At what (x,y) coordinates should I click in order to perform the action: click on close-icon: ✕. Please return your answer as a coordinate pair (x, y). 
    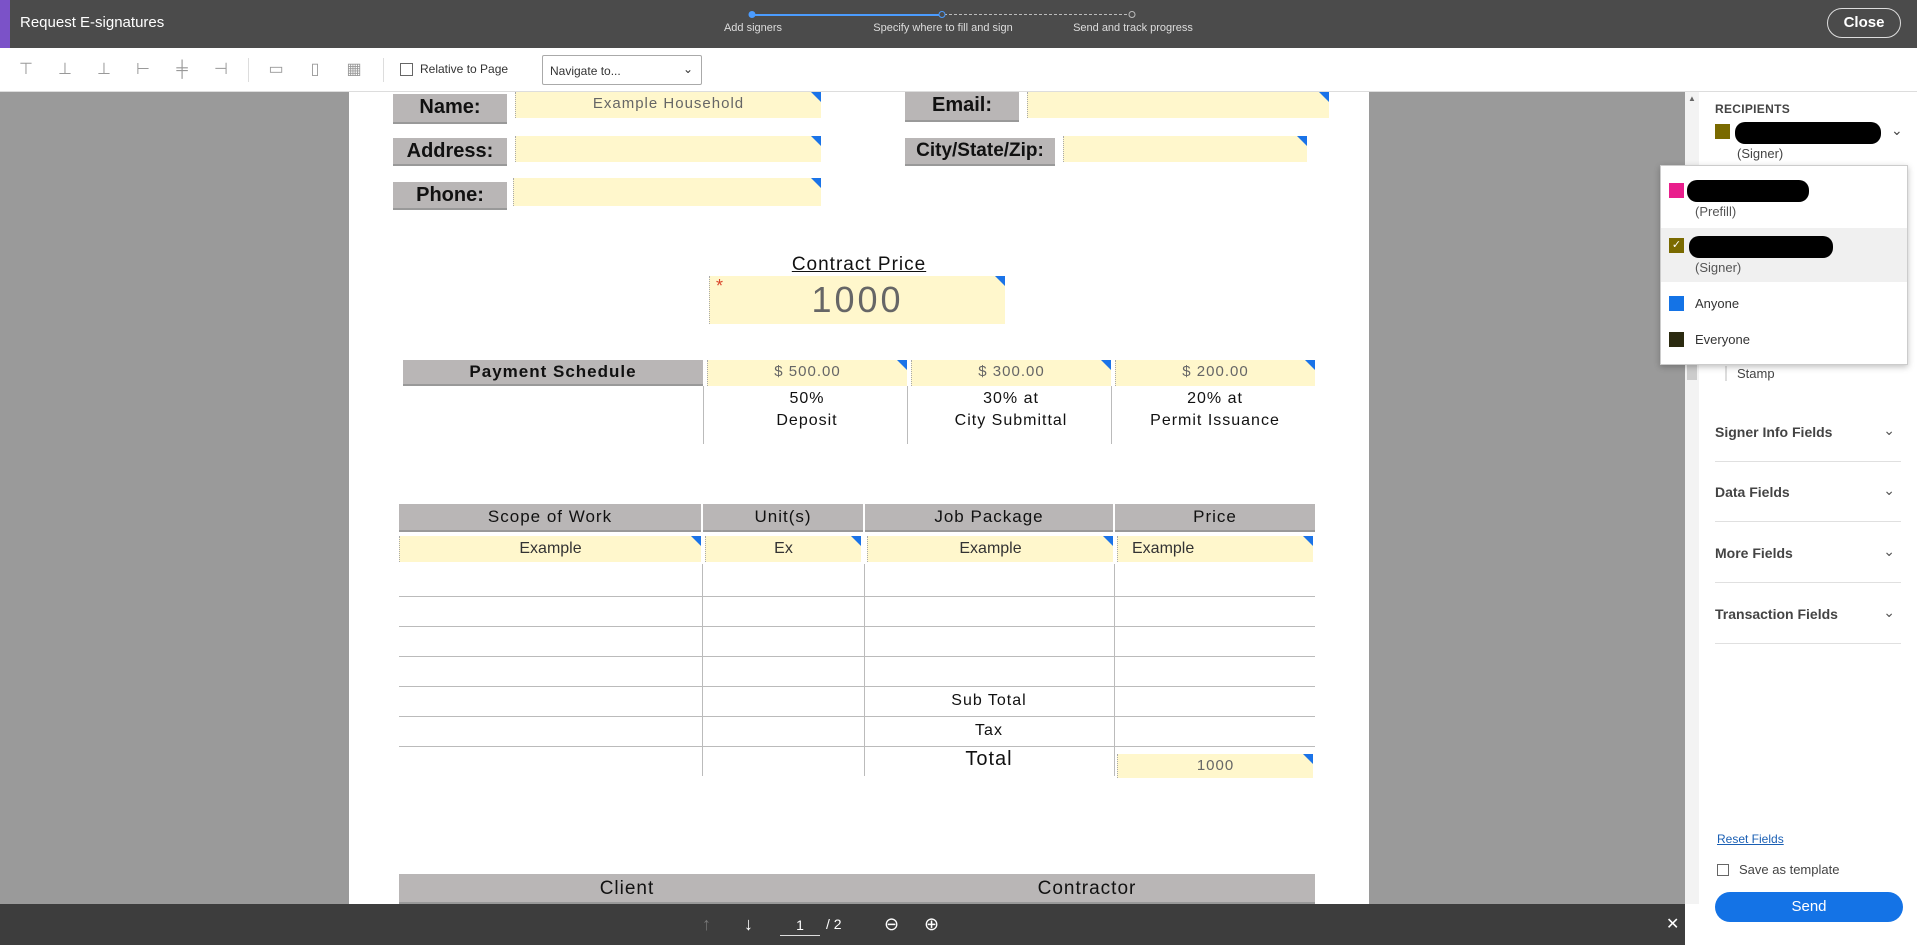
    Looking at the image, I should click on (1672, 924).